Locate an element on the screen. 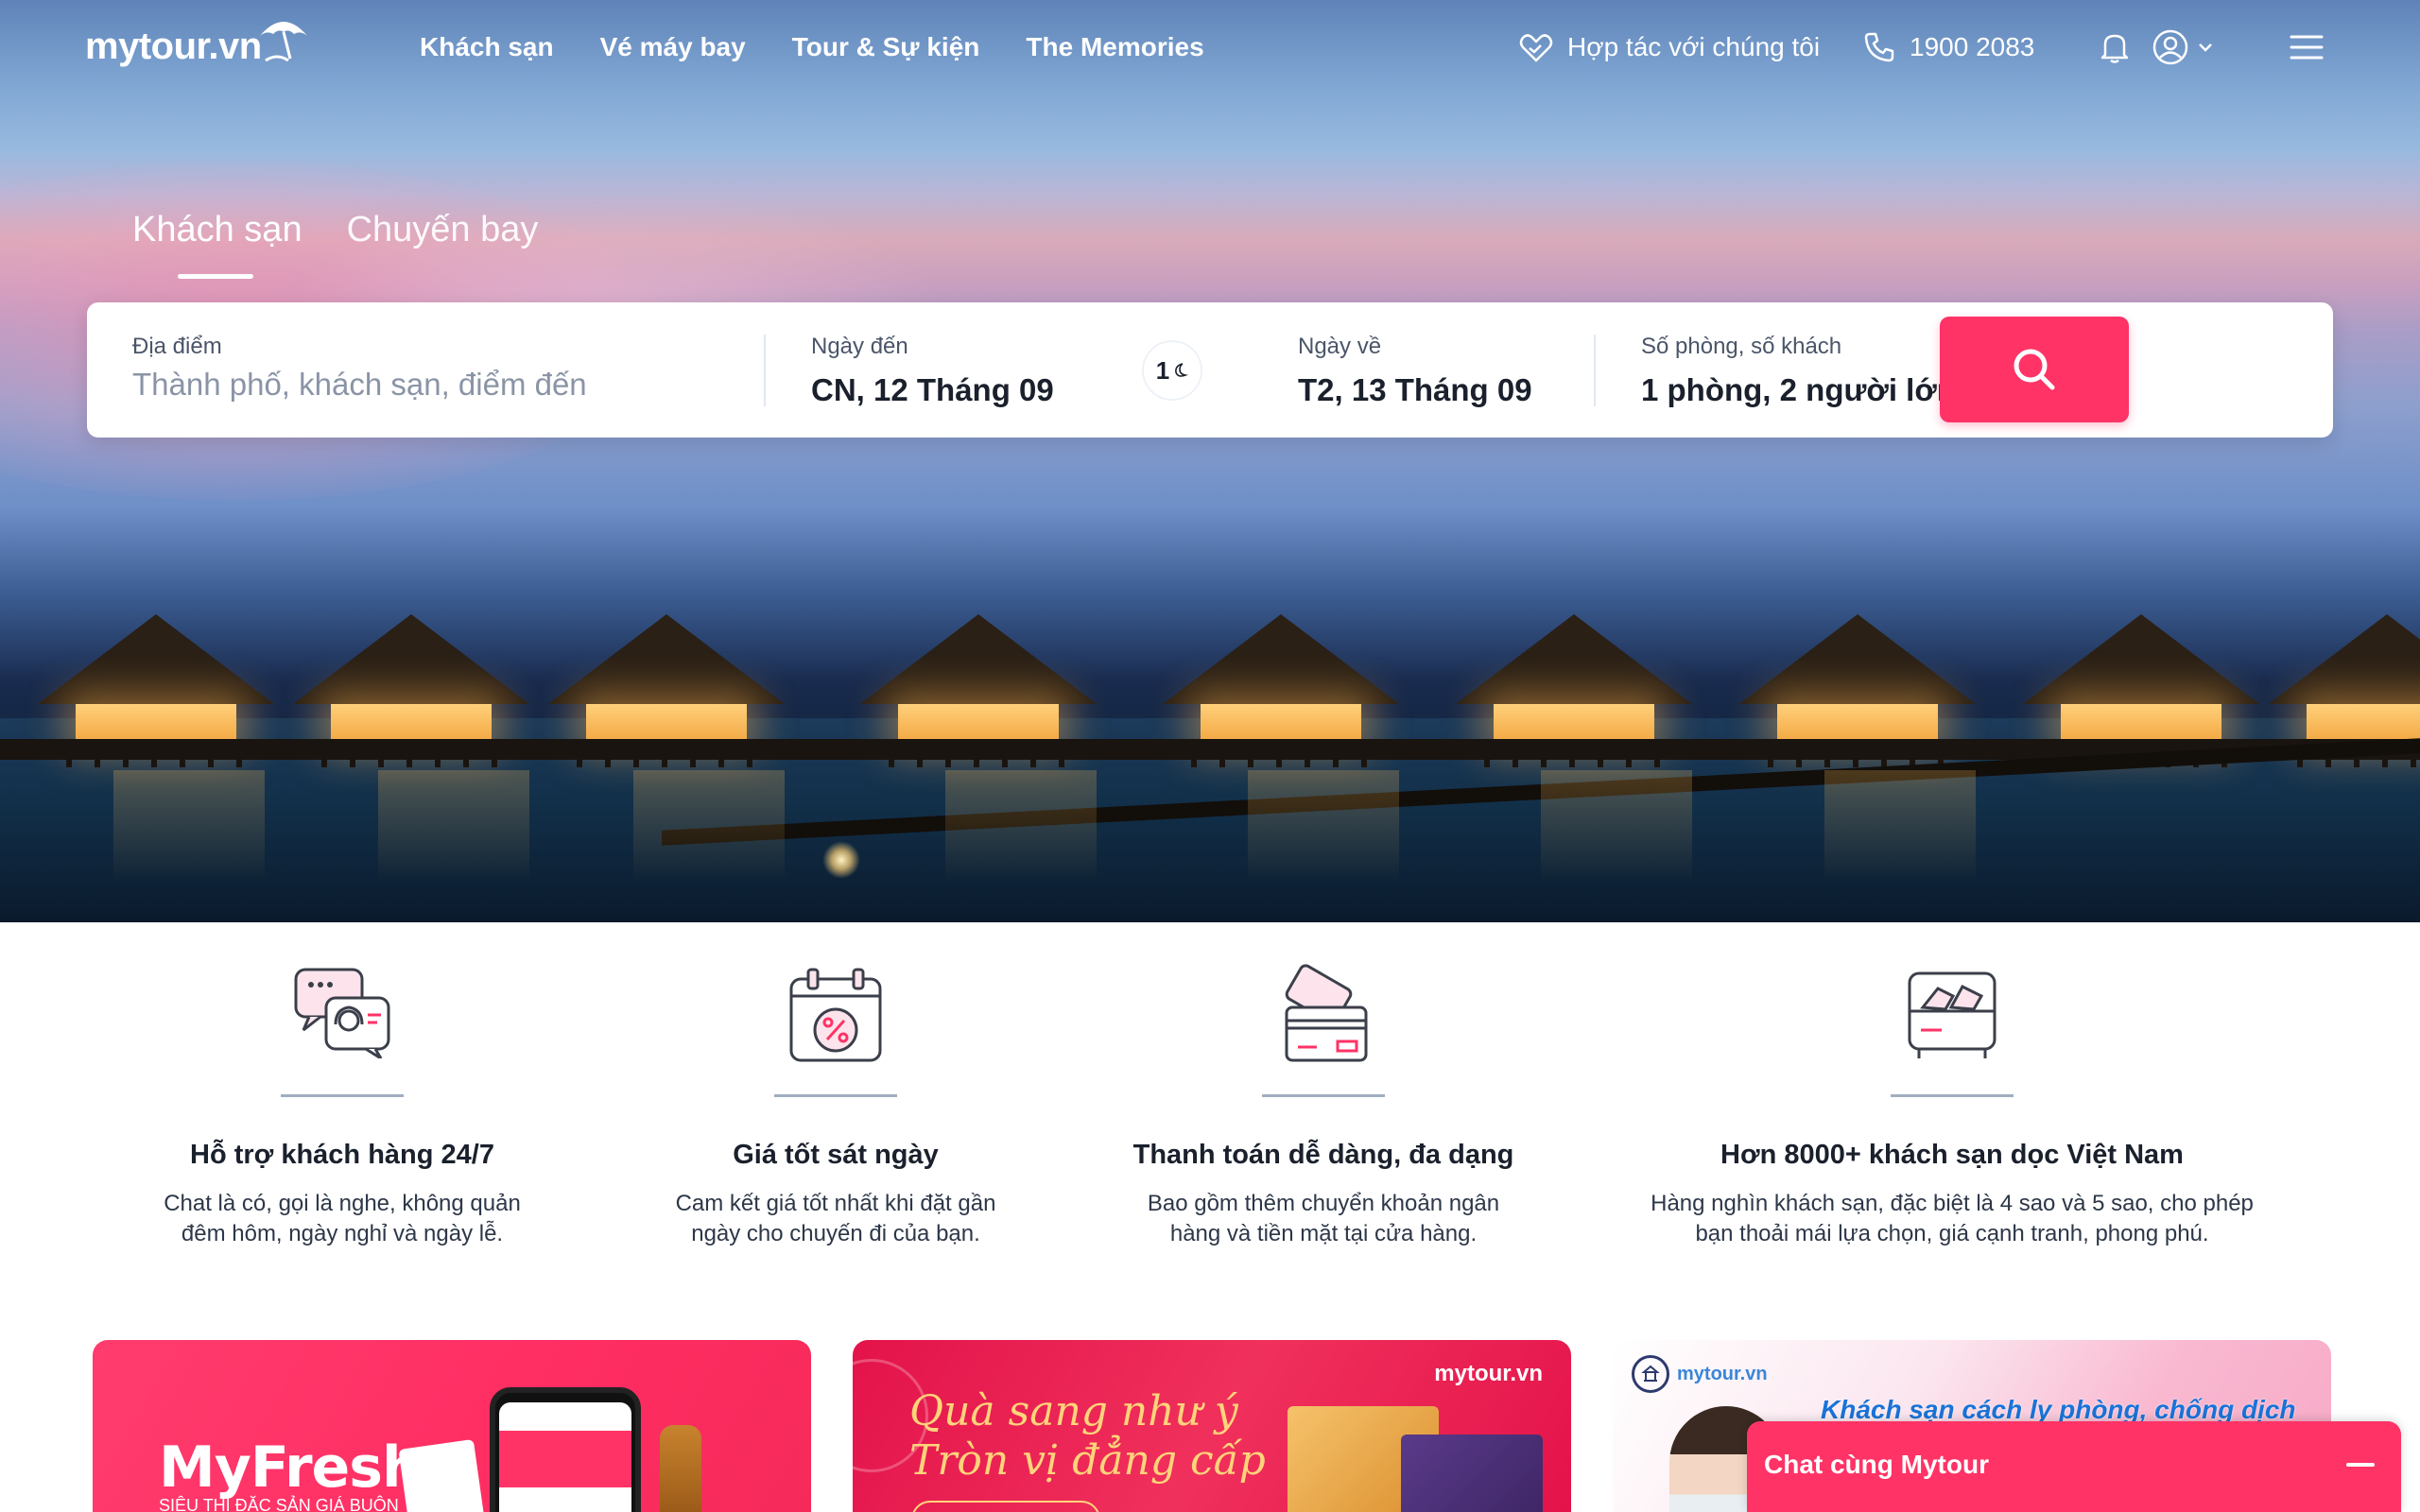 This screenshot has width=2420, height=1512. calendar-discount-icon is located at coordinates (836, 1018).